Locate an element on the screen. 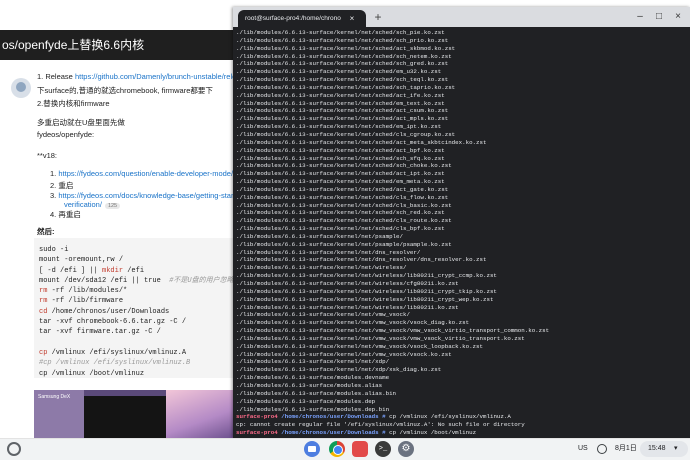  clock: 15:48 is located at coordinates (657, 449).